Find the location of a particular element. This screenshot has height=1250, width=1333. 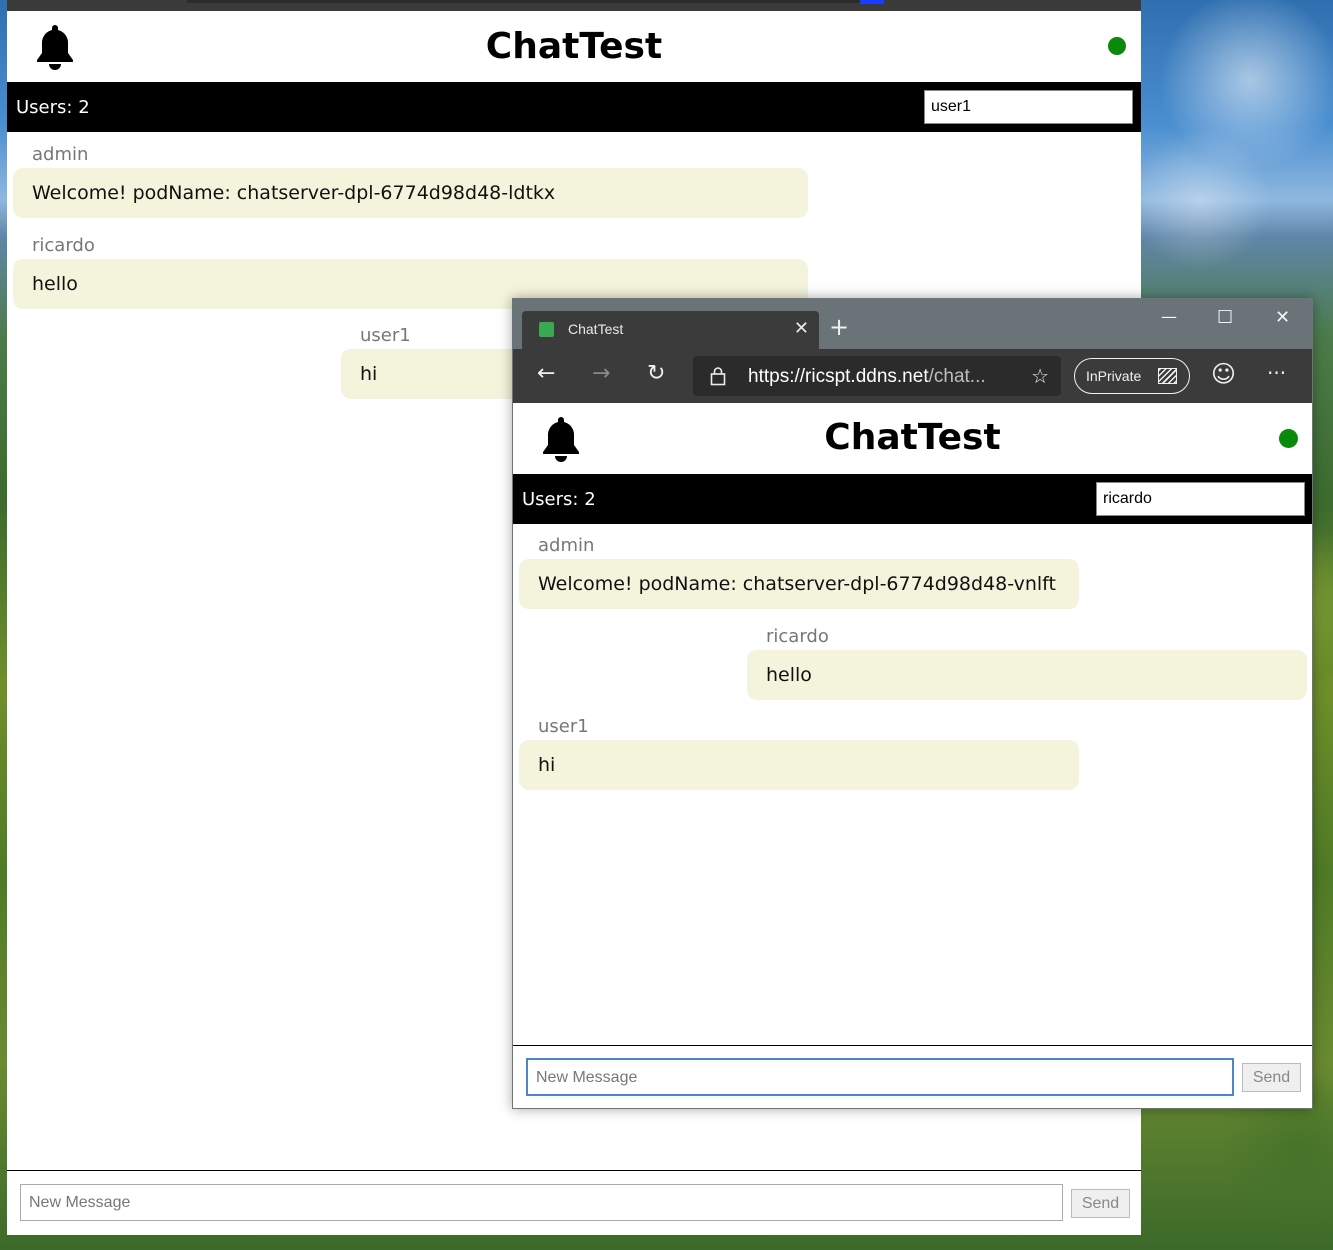

tab-chattest: ChatTest ✕ is located at coordinates (670, 330).